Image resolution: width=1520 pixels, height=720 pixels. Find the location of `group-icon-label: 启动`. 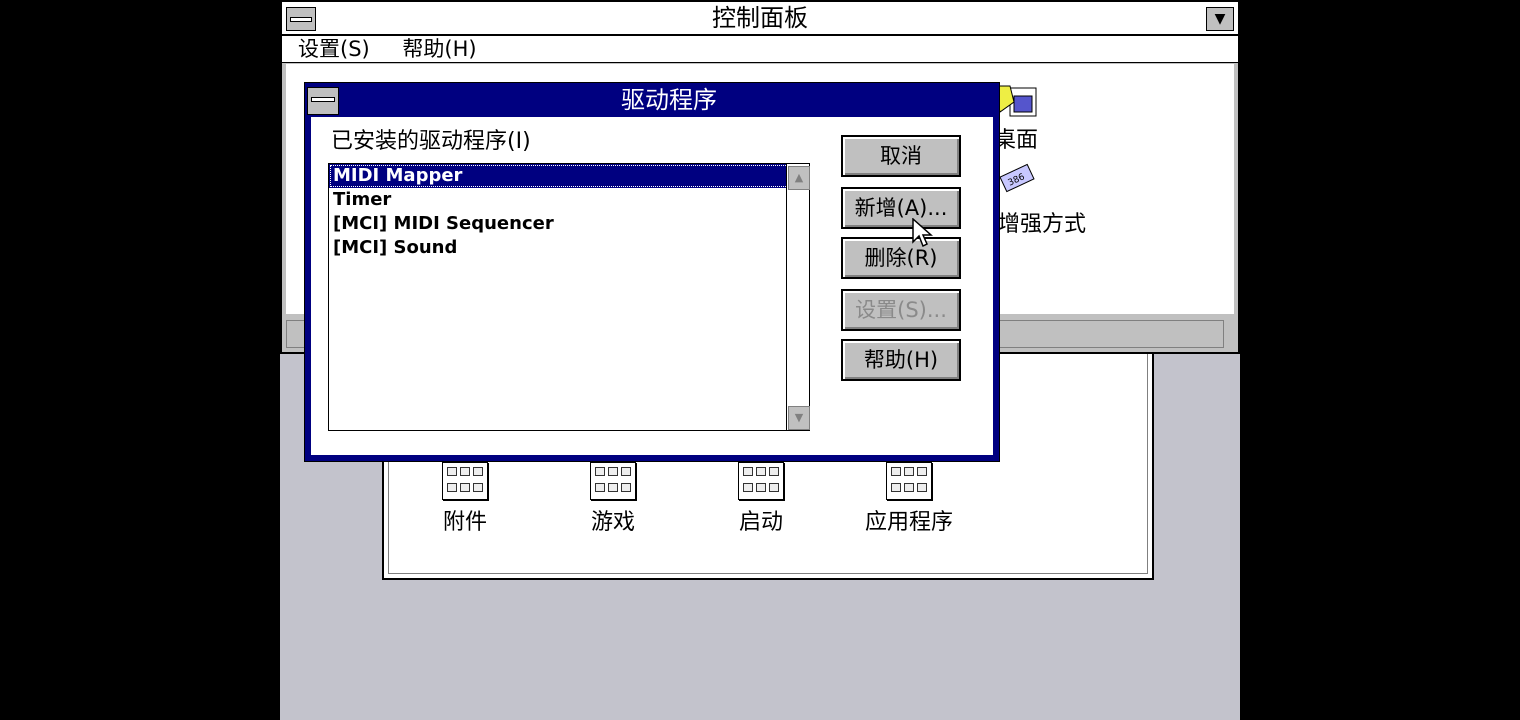

group-icon-label: 启动 is located at coordinates (760, 522).